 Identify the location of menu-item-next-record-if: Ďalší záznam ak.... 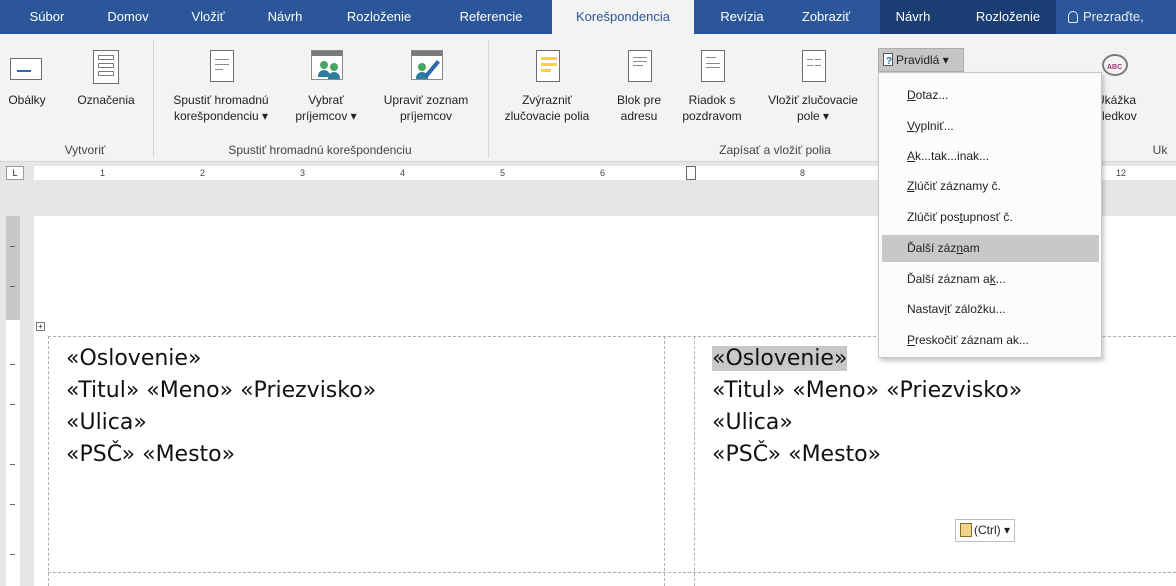
(990, 279).